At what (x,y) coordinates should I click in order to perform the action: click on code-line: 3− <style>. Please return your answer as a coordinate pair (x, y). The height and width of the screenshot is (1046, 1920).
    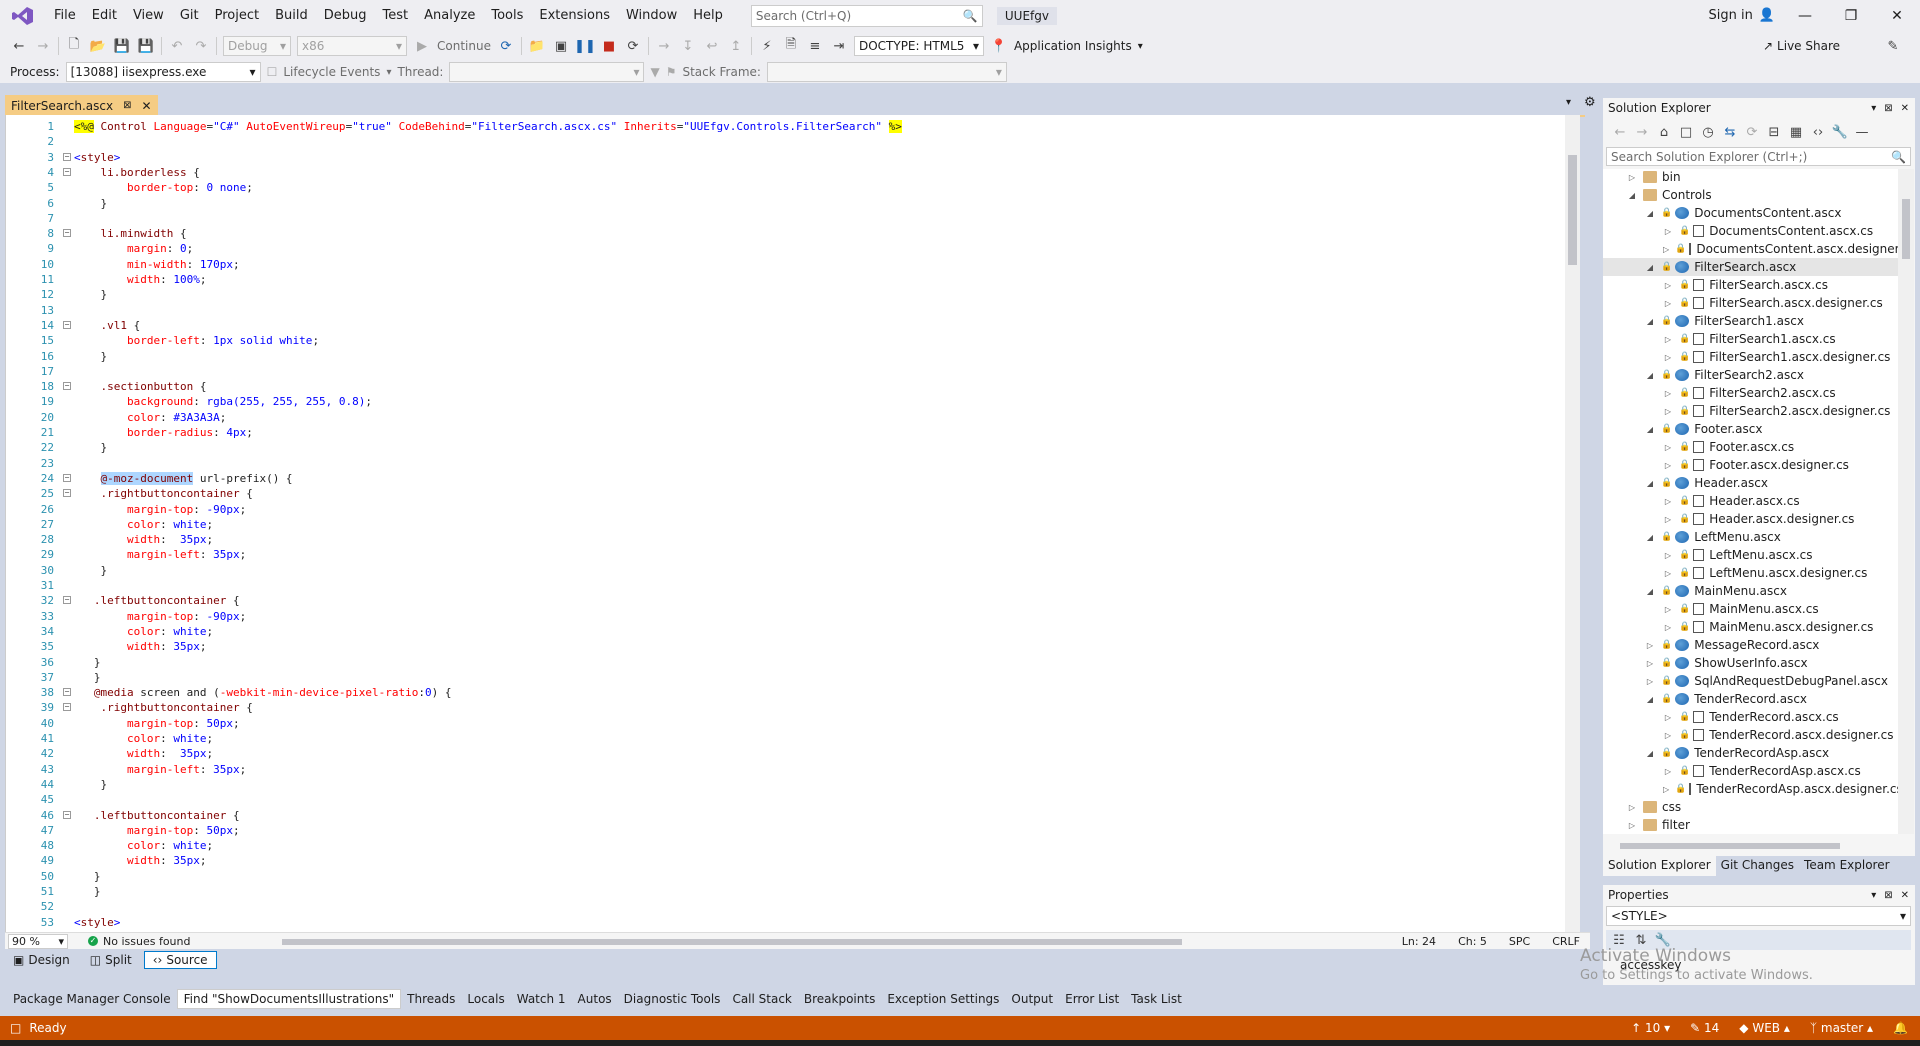
    Looking at the image, I should click on (786, 157).